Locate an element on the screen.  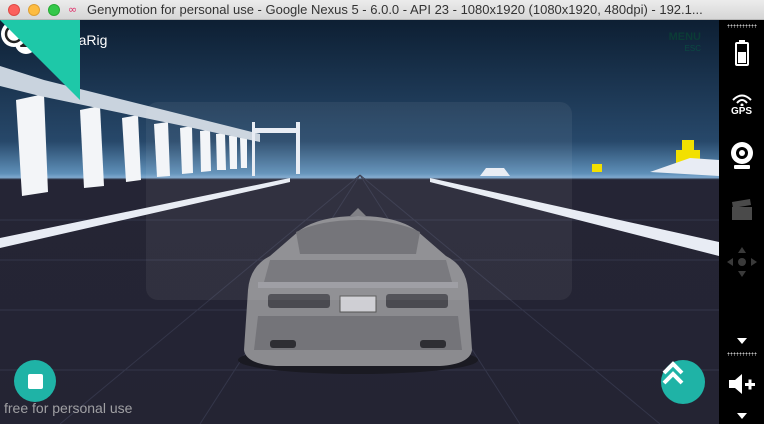
window-controls is located at coordinates (34, 9).